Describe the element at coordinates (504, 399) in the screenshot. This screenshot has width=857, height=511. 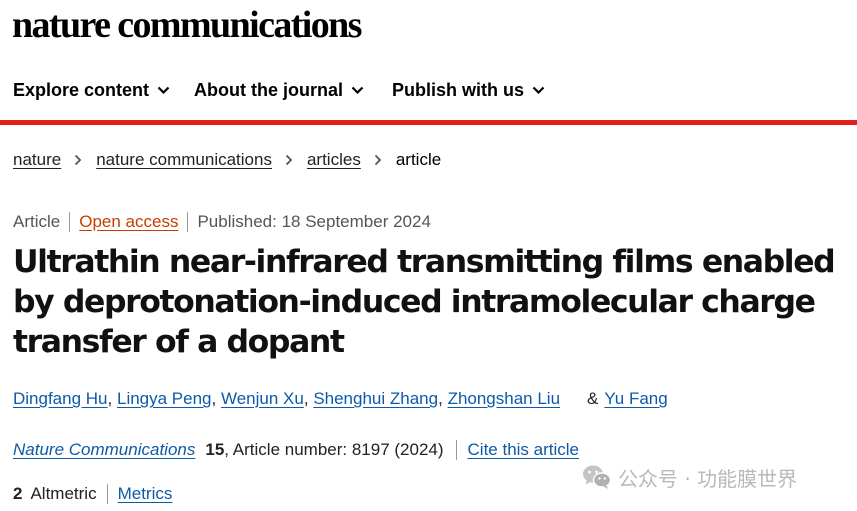
I see `author-link: Zhongshan Liu` at that location.